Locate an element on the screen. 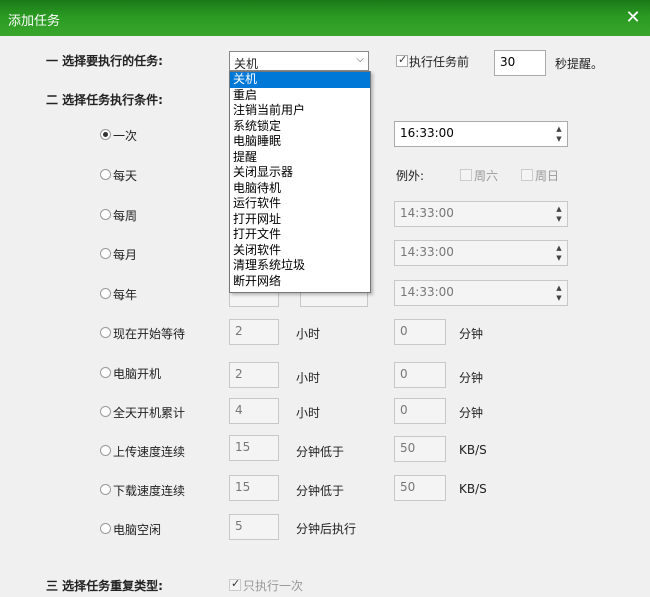 Image resolution: width=650 pixels, height=597 pixels. sunday-label: 周日 is located at coordinates (547, 176).